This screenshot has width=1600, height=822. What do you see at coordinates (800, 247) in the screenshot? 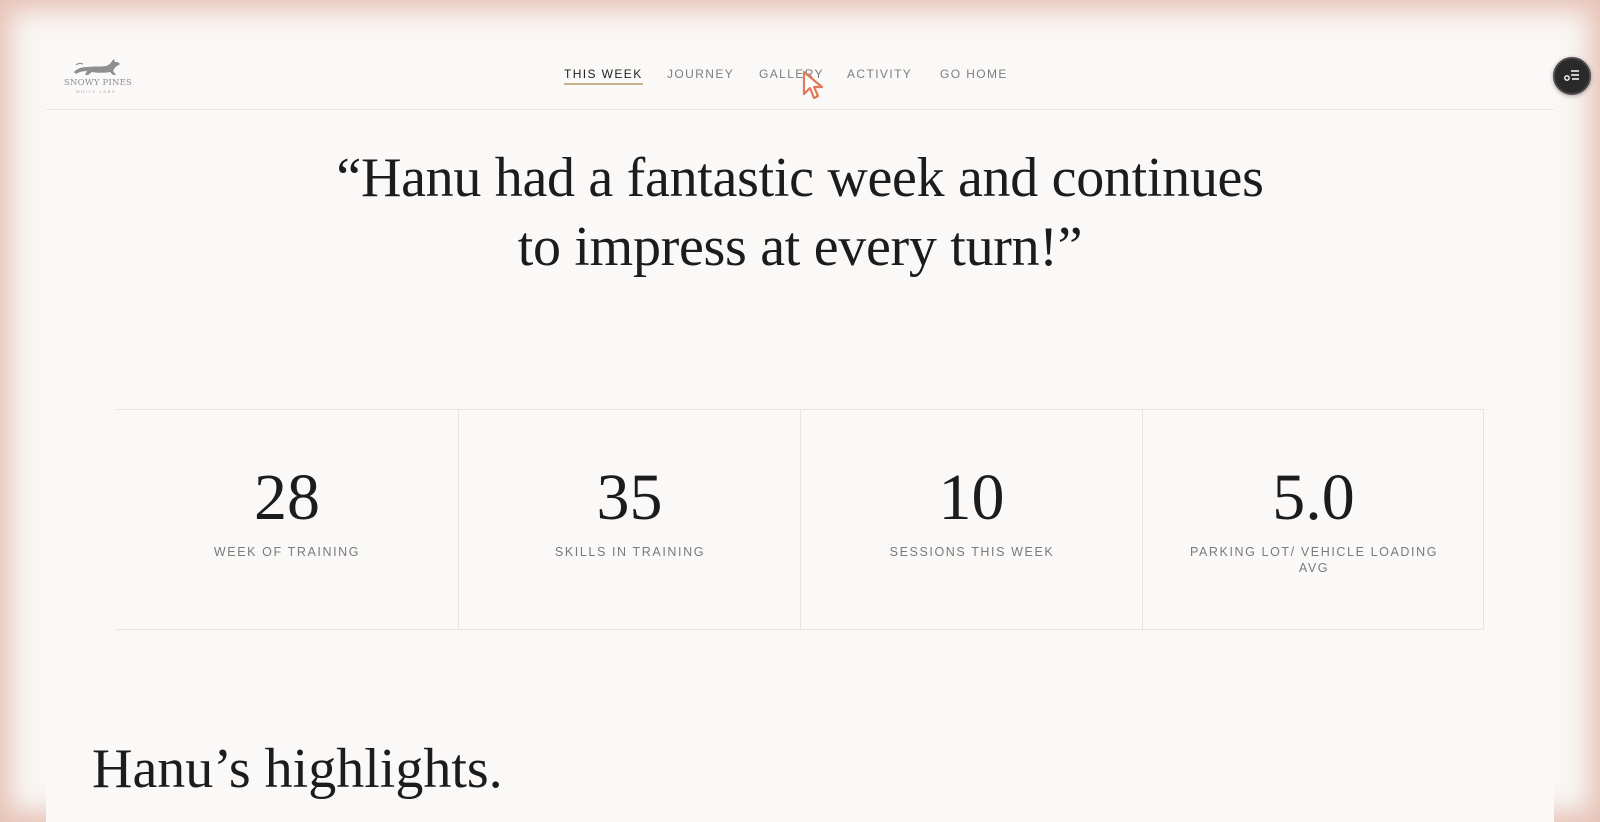
I see `quote-line-2: to impress at every turn!”` at bounding box center [800, 247].